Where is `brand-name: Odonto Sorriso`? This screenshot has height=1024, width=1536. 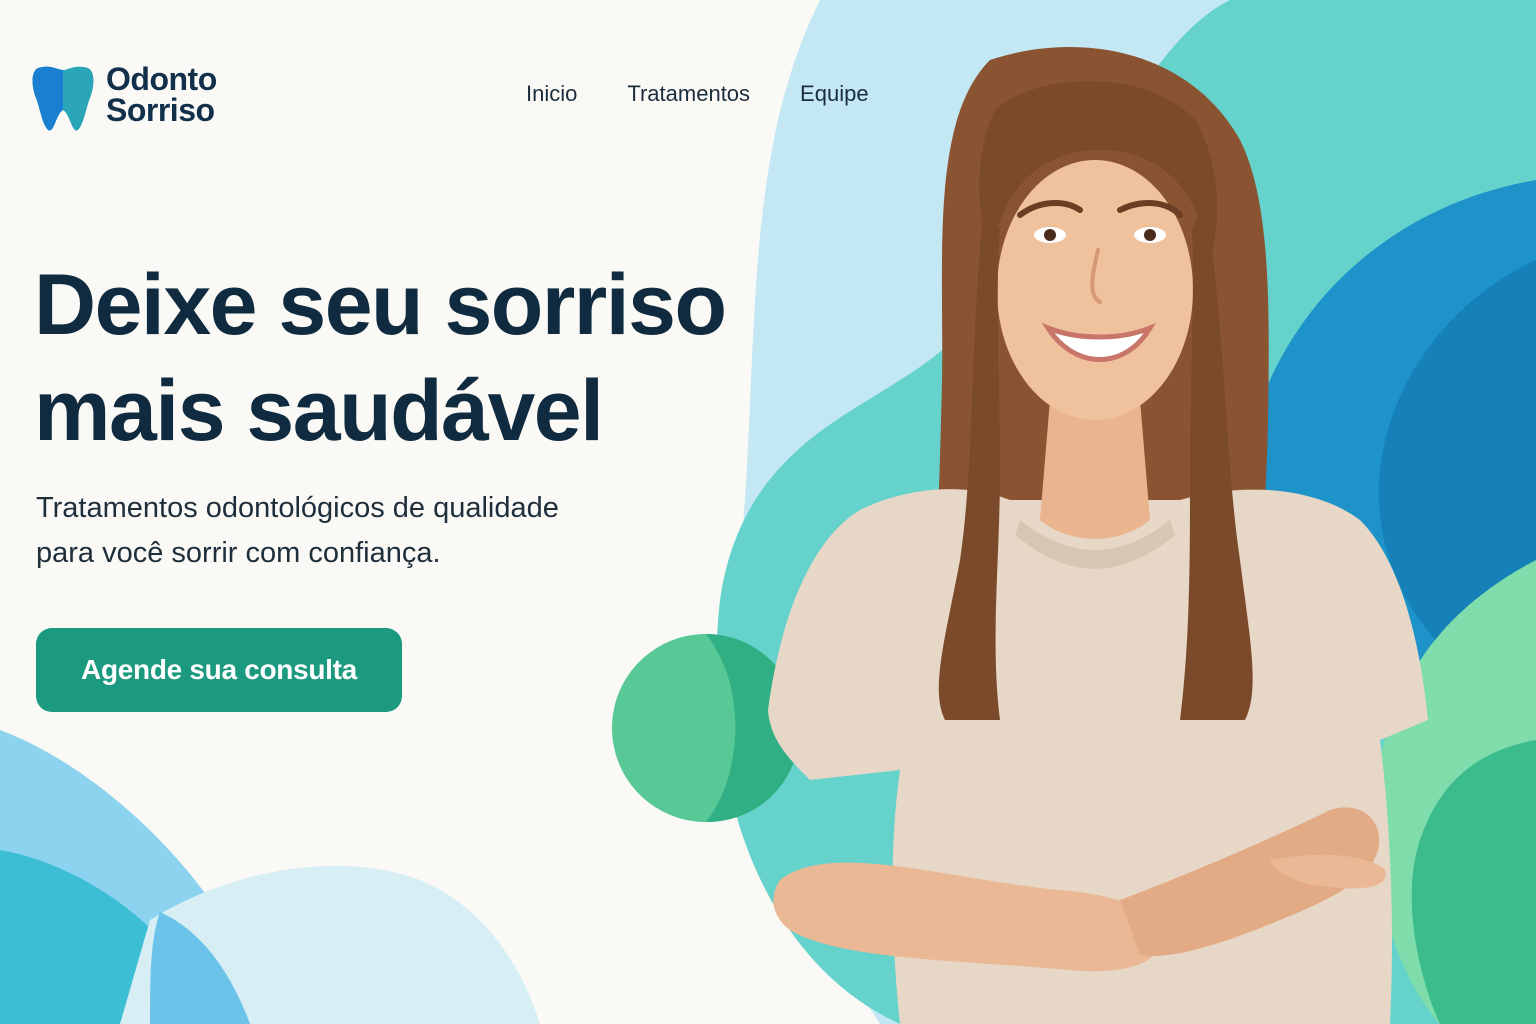 brand-name: Odonto Sorriso is located at coordinates (161, 94).